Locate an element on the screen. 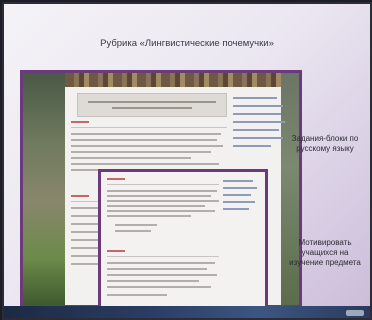 Image resolution: width=372 pixels, height=320 pixels. blog-banner is located at coordinates (152, 105).